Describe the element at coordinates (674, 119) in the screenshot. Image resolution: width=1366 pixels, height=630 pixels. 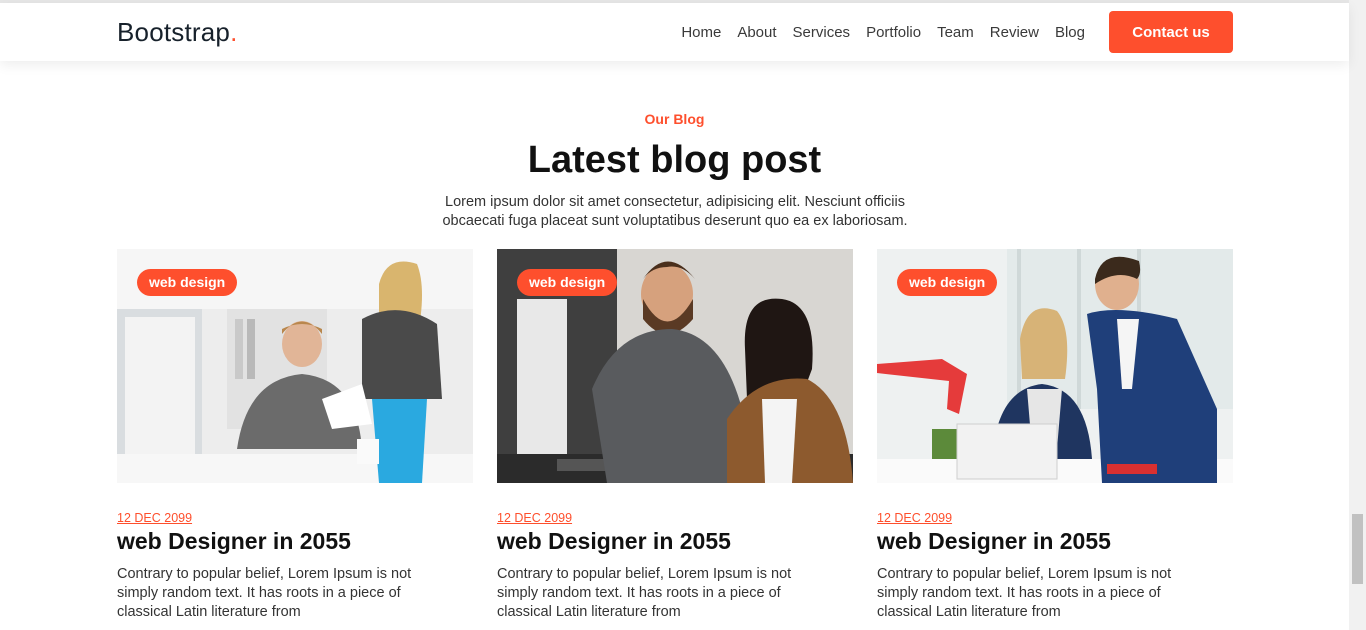
I see `section-eyebrow: Our Blog` at that location.